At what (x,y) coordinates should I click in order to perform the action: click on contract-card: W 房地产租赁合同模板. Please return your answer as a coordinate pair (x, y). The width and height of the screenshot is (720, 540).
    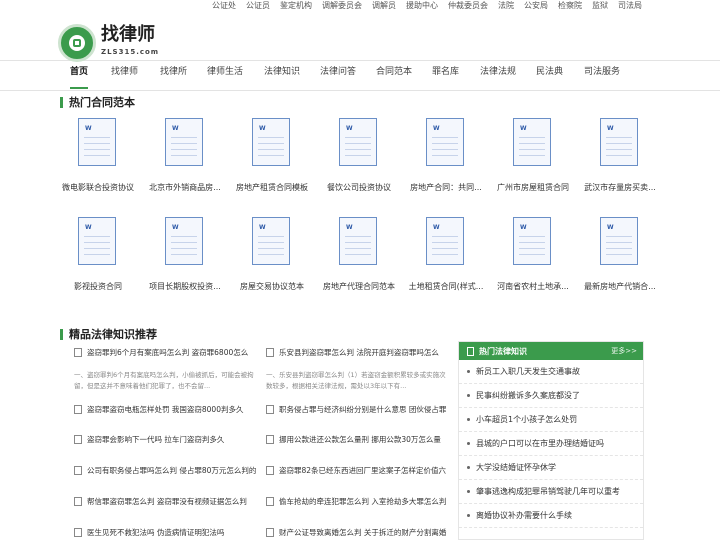
    Looking at the image, I should click on (272, 163).